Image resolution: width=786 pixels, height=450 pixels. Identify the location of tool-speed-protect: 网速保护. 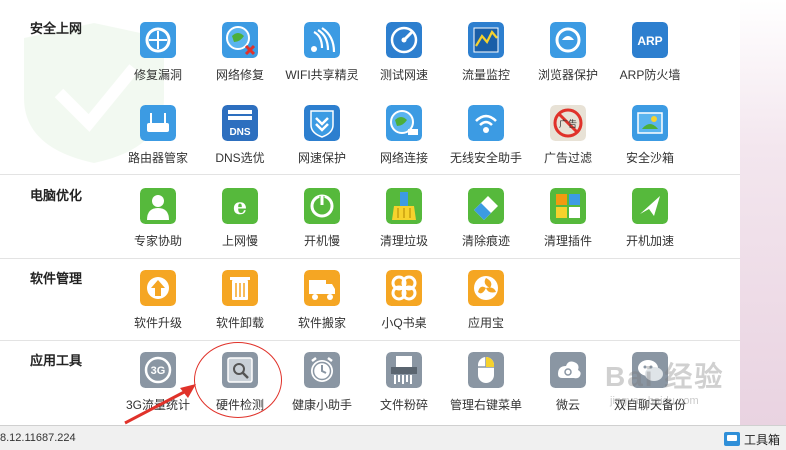
(322, 141).